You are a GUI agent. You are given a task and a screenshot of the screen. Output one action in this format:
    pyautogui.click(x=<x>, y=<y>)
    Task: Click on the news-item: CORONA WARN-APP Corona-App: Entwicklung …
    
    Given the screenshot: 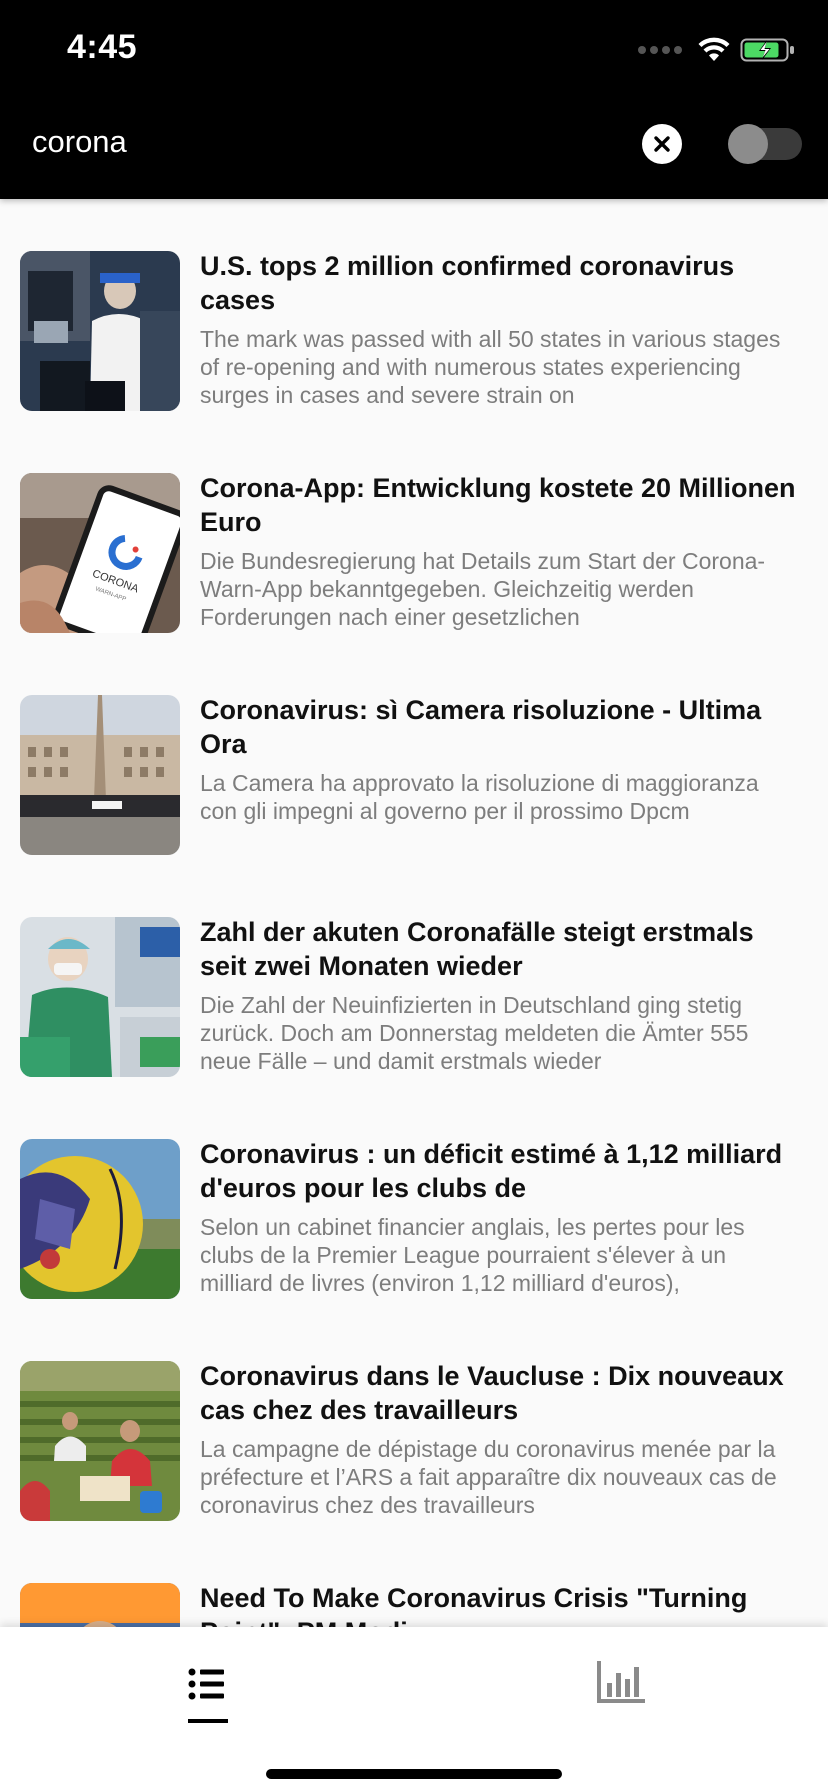 What is the action you would take?
    pyautogui.click(x=414, y=532)
    